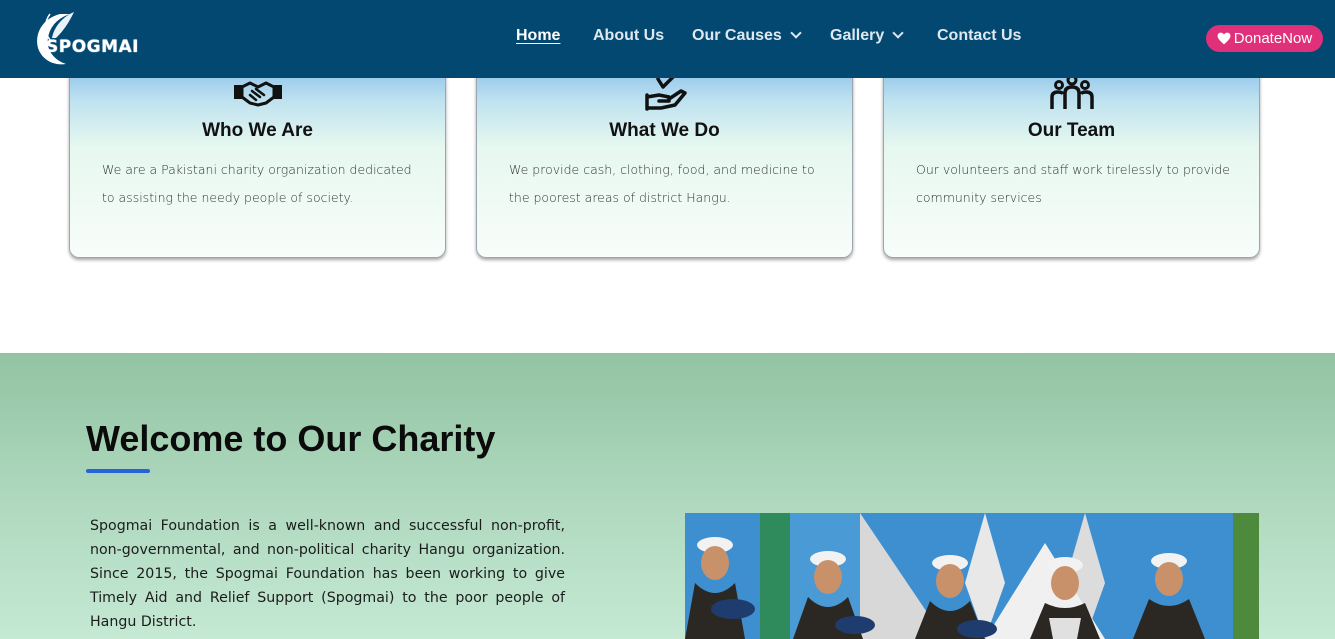 The image size is (1335, 639). What do you see at coordinates (737, 35) in the screenshot?
I see `nav-our-causes-label: Our Causes` at bounding box center [737, 35].